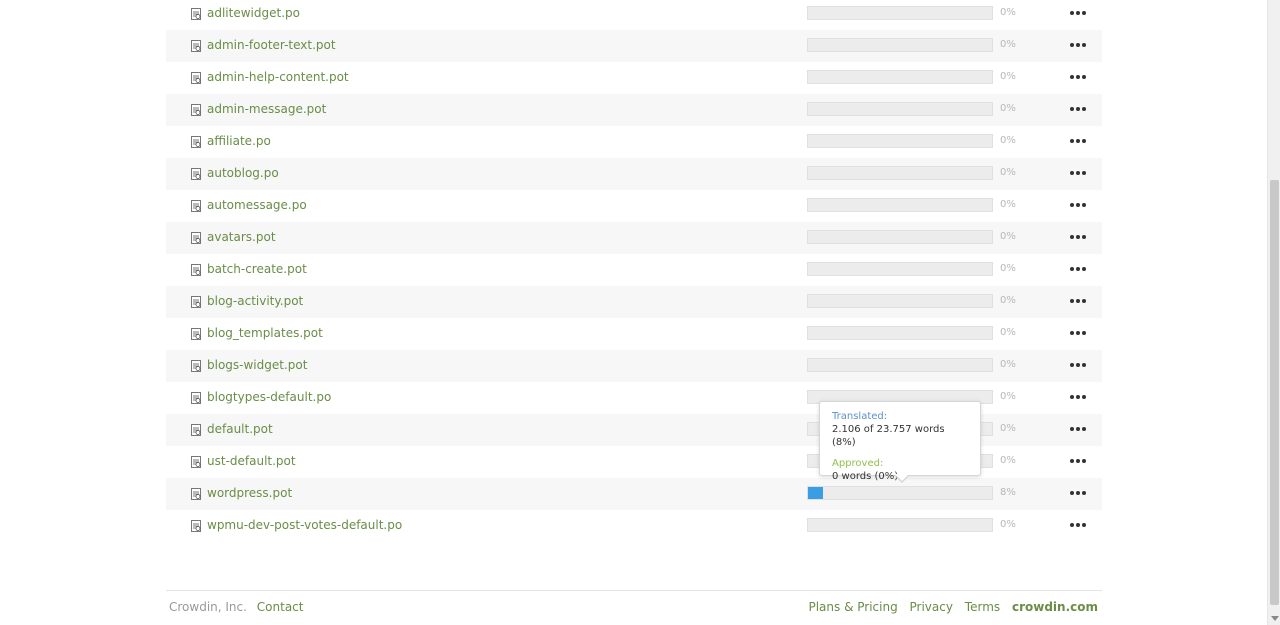  I want to click on file-name-link: wordpress.pot, so click(249, 493).